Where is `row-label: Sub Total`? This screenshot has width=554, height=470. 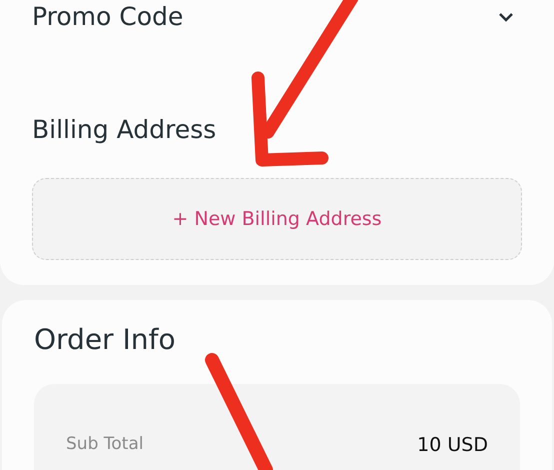
row-label: Sub Total is located at coordinates (105, 444).